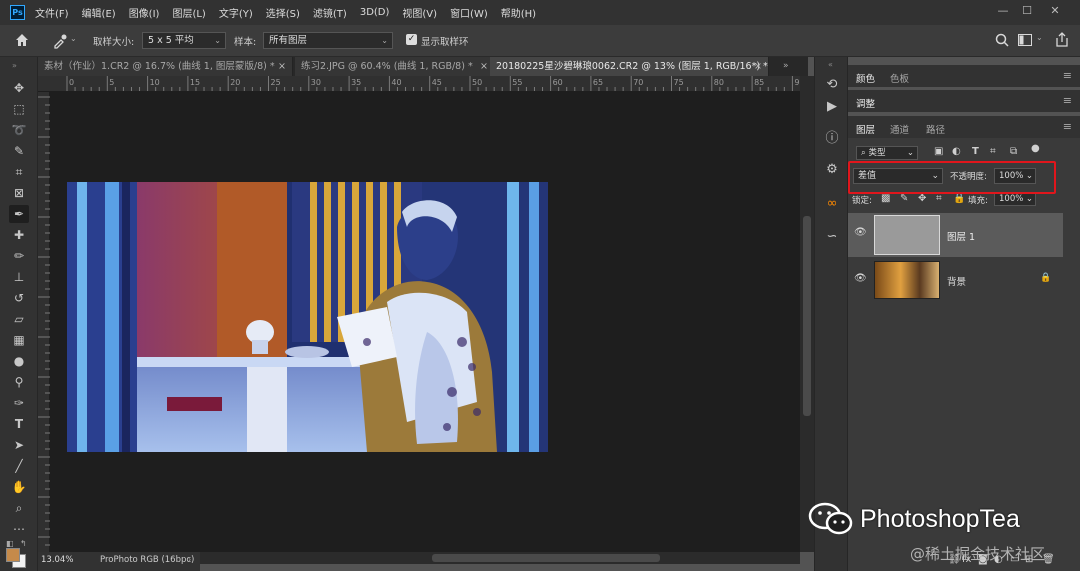 This screenshot has width=1080, height=571. Describe the element at coordinates (165, 66) in the screenshot. I see `tab-document-1: 素材（作业）1.CR2 @ 16.7% (曲线 1, 图层蒙版/8) * ×` at that location.